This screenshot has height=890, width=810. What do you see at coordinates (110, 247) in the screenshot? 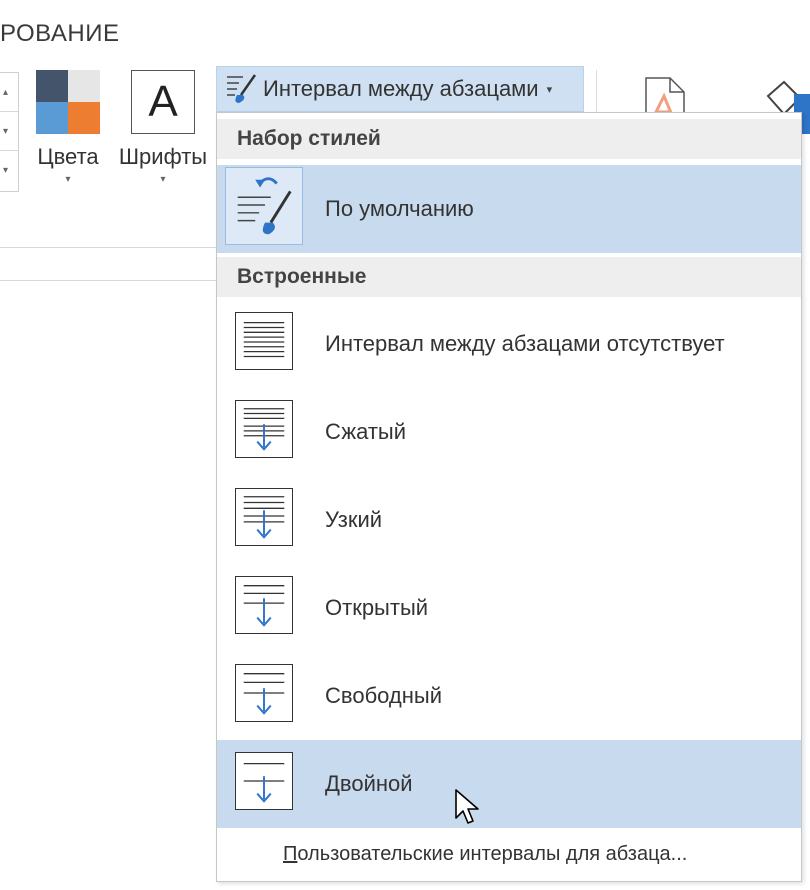
I see `ribbon-separator-line` at bounding box center [110, 247].